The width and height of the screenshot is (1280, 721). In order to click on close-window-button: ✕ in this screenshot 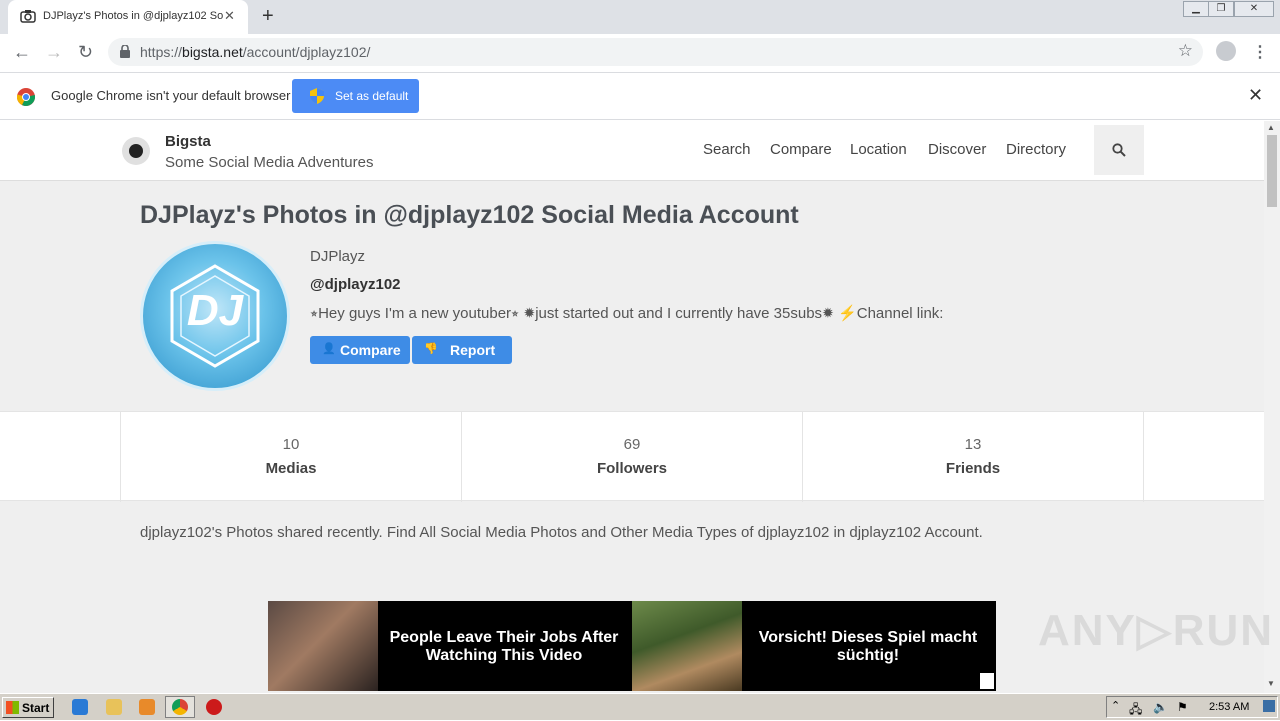, I will do `click(1254, 9)`.